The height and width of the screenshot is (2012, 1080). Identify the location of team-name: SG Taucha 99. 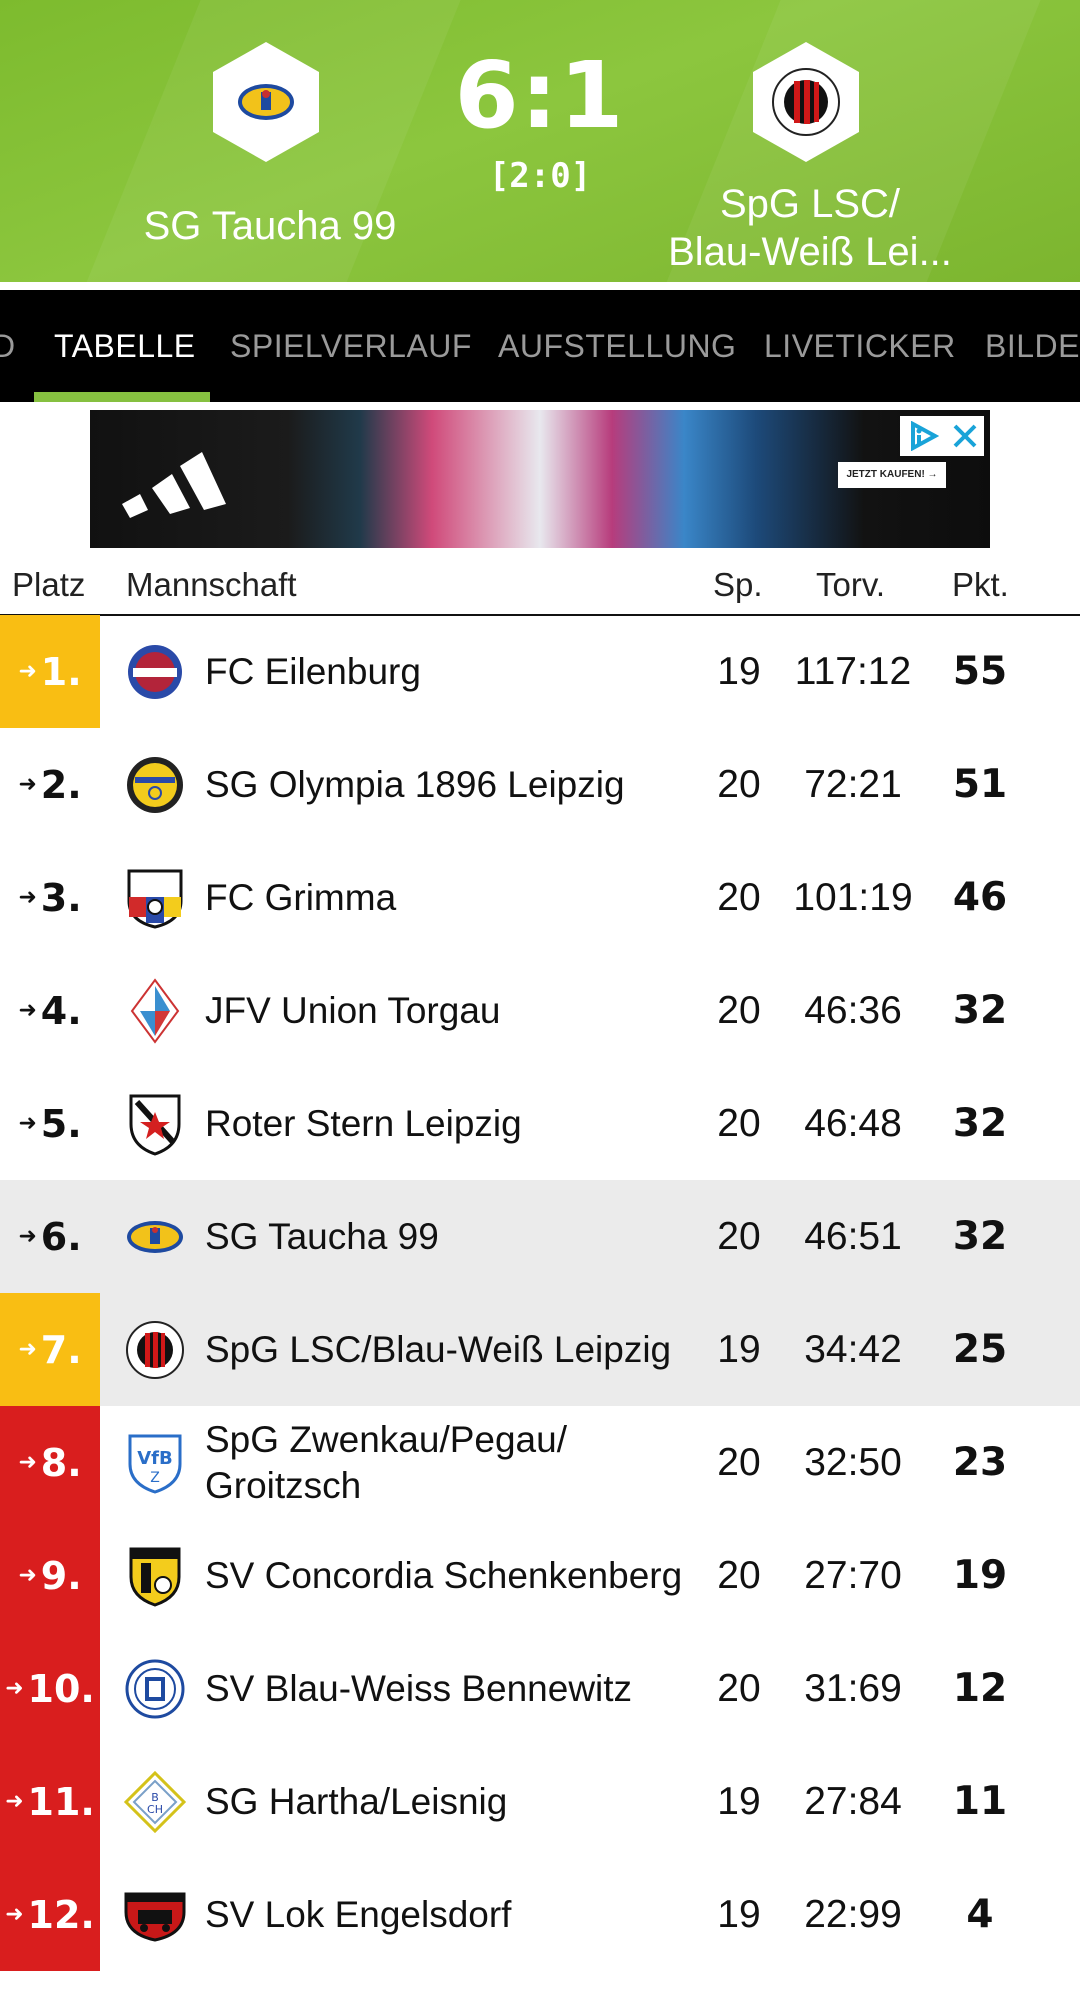
(452, 1236).